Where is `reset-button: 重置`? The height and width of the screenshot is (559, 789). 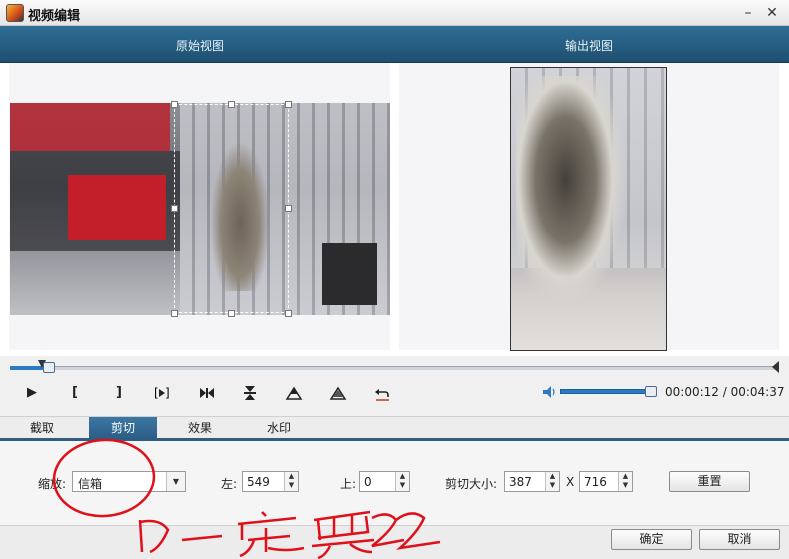
reset-button: 重置 is located at coordinates (709, 481).